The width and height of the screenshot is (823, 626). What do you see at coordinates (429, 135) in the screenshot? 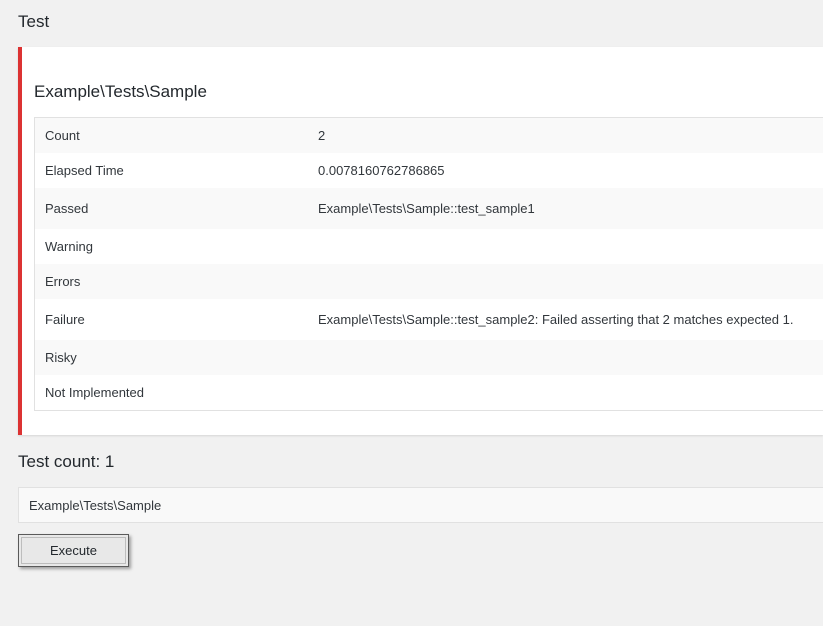
I see `table-row-count: Count 2` at bounding box center [429, 135].